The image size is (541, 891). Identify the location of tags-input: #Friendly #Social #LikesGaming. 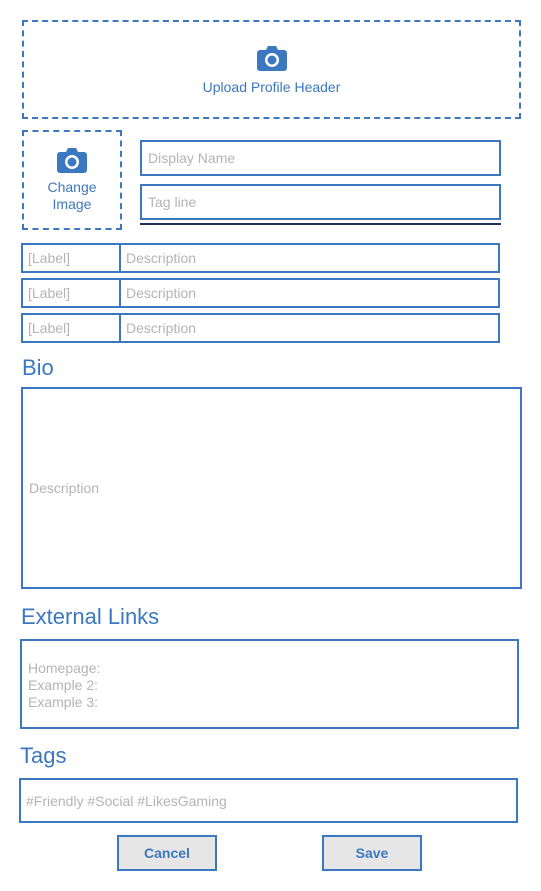
(268, 800).